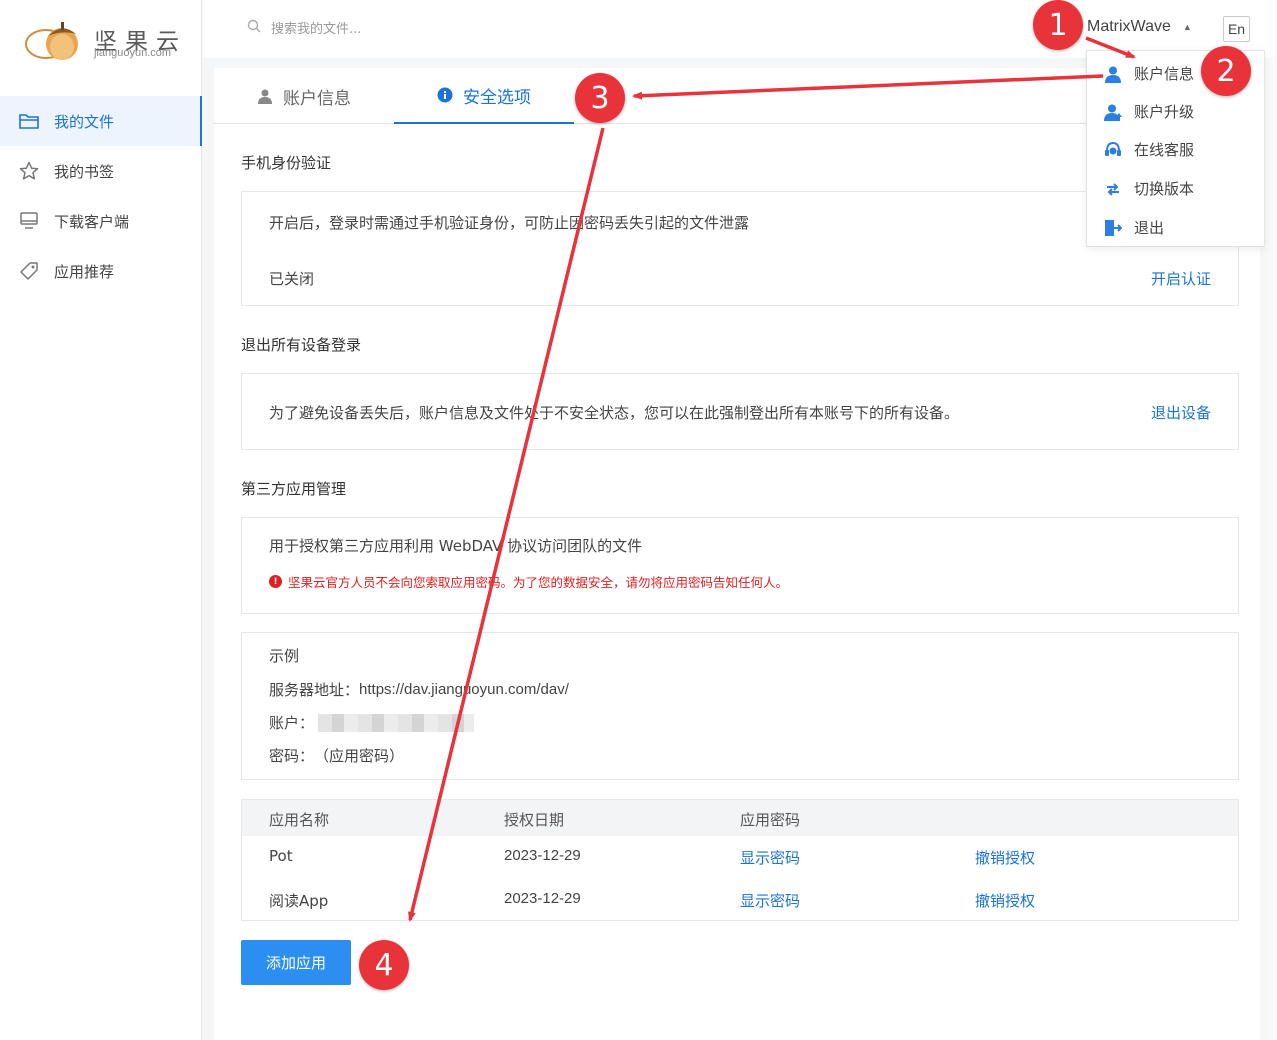 The height and width of the screenshot is (1040, 1277). Describe the element at coordinates (1181, 278) in the screenshot. I see `enable-auth-link: 开启认证` at that location.